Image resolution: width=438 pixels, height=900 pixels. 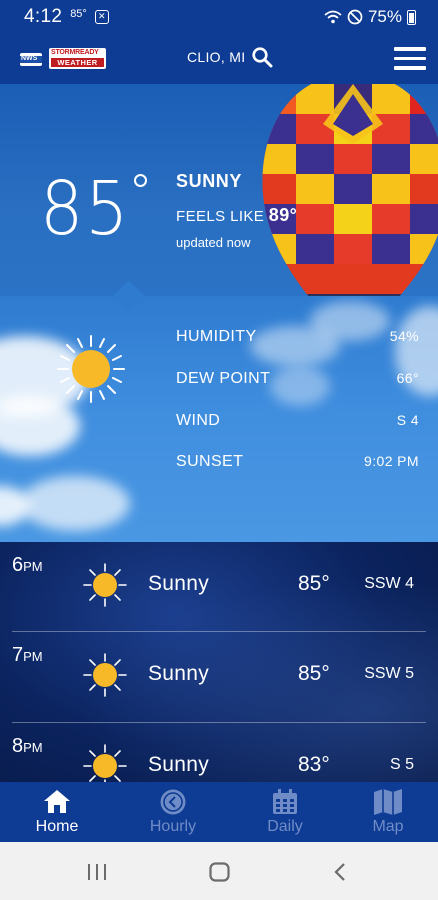 What do you see at coordinates (401, 764) in the screenshot?
I see `hour-wind: S 5` at bounding box center [401, 764].